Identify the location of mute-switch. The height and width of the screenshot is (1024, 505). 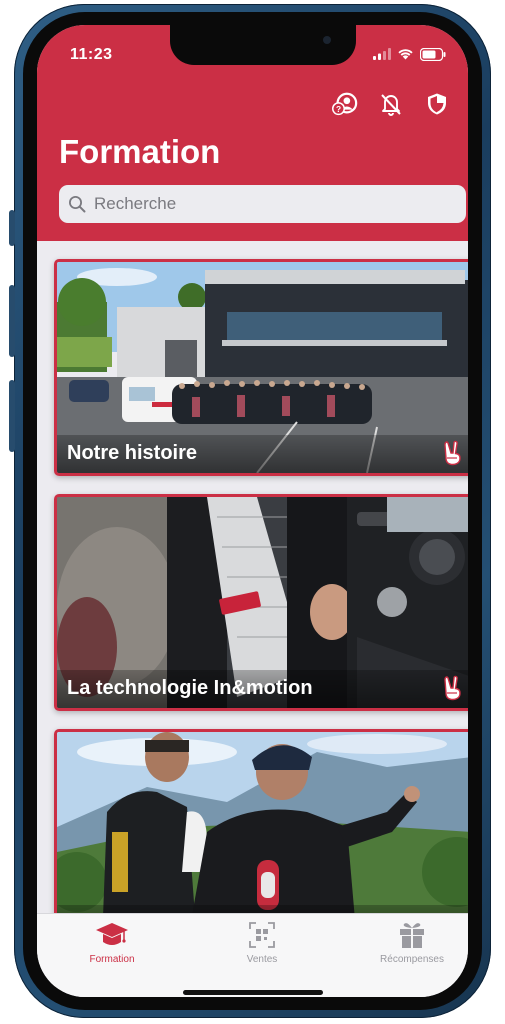
(12, 228).